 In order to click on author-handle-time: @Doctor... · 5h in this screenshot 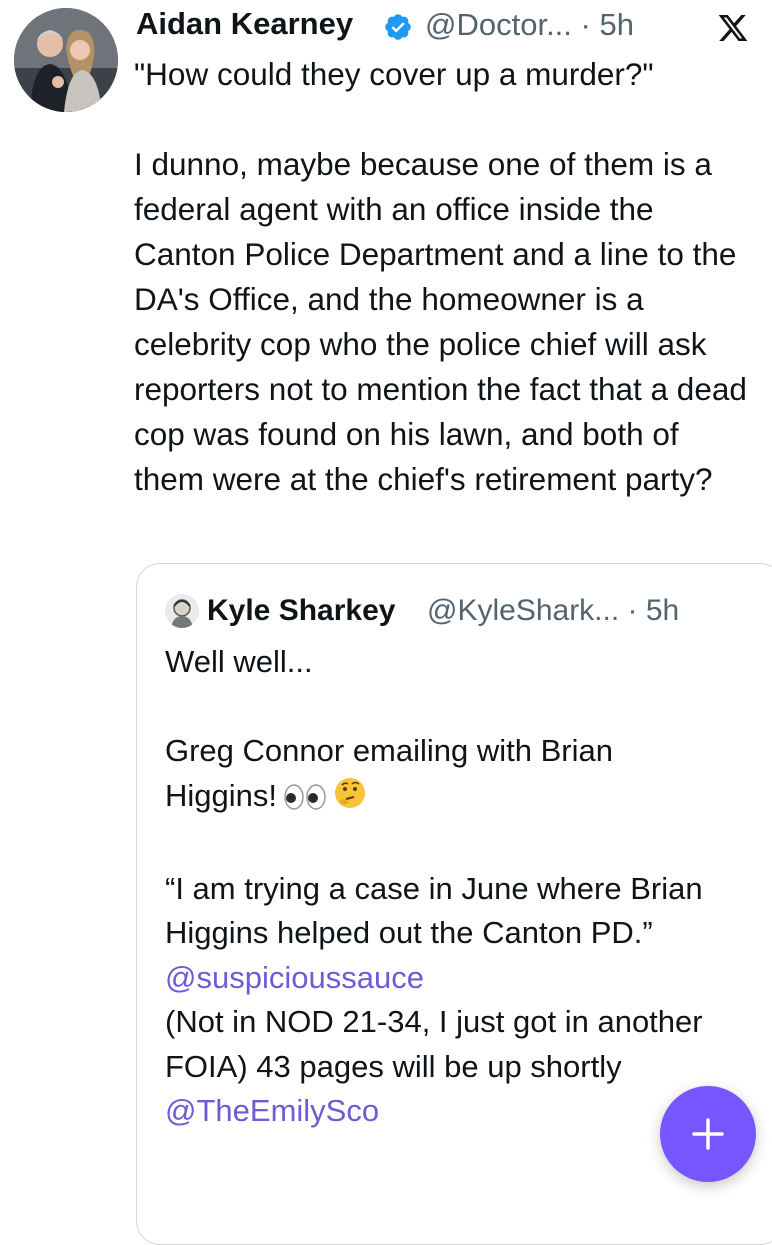, I will do `click(529, 25)`.